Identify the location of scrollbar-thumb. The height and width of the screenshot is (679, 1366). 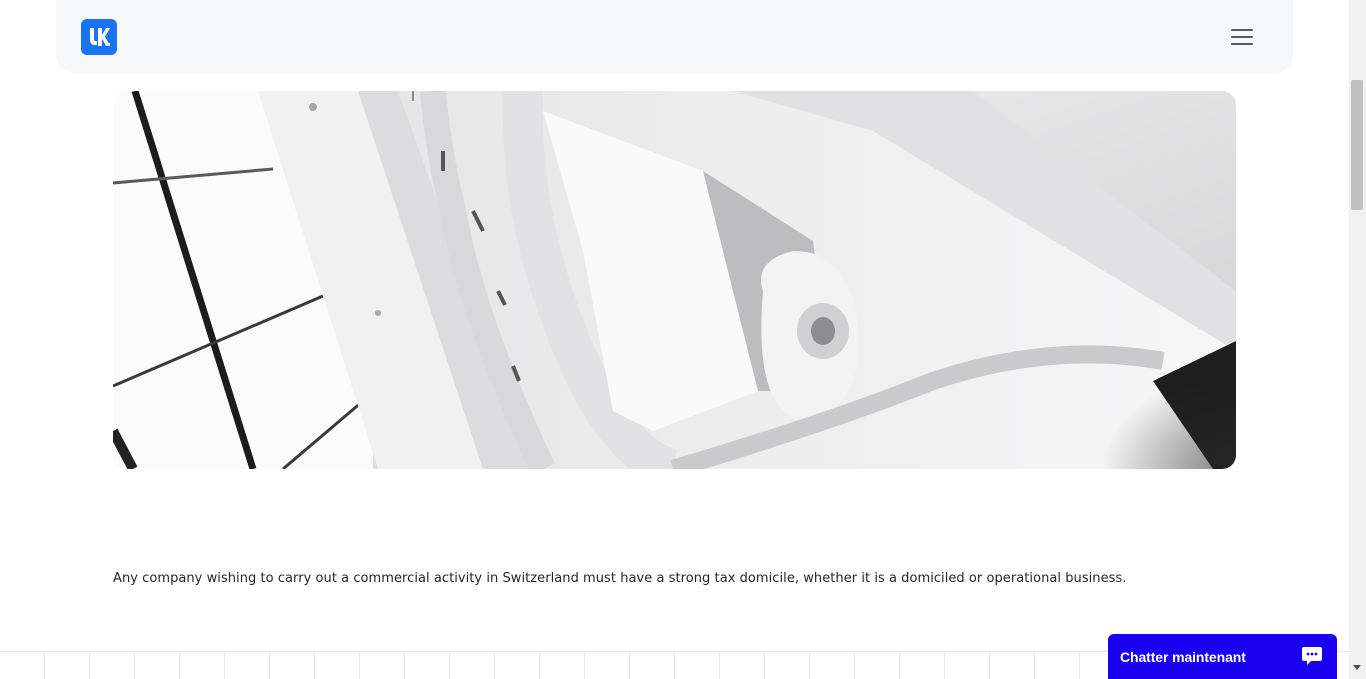
(1357, 145).